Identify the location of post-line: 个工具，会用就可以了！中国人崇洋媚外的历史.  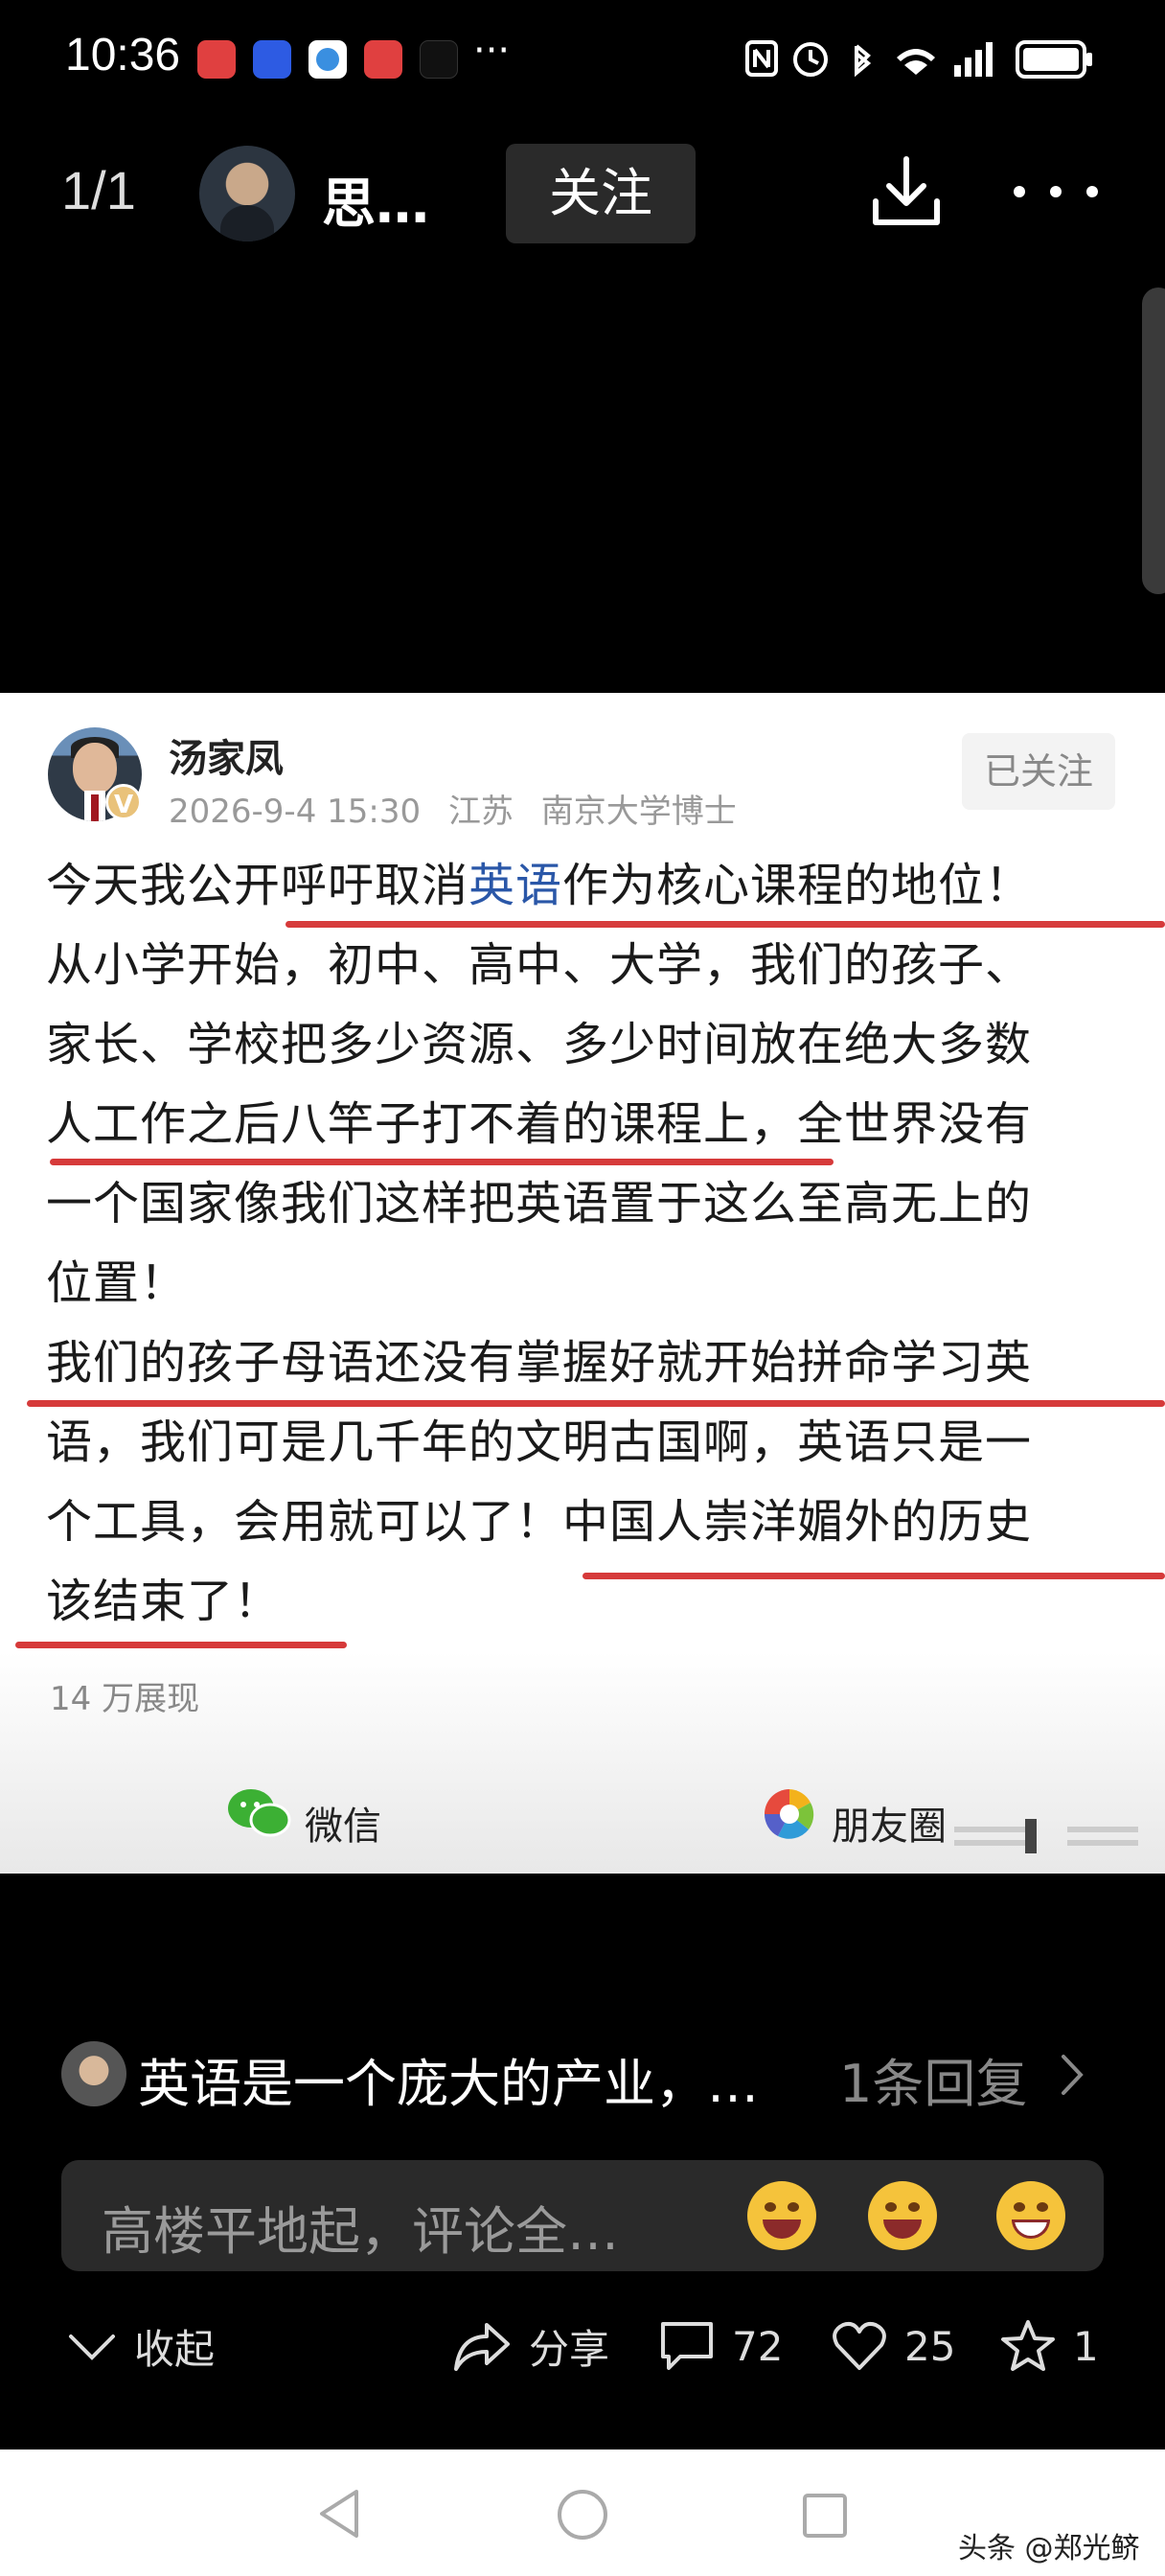
(539, 1522).